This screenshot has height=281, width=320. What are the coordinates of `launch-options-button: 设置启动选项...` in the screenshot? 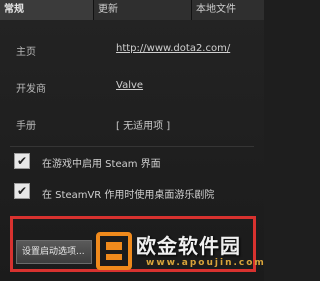 It's located at (54, 252).